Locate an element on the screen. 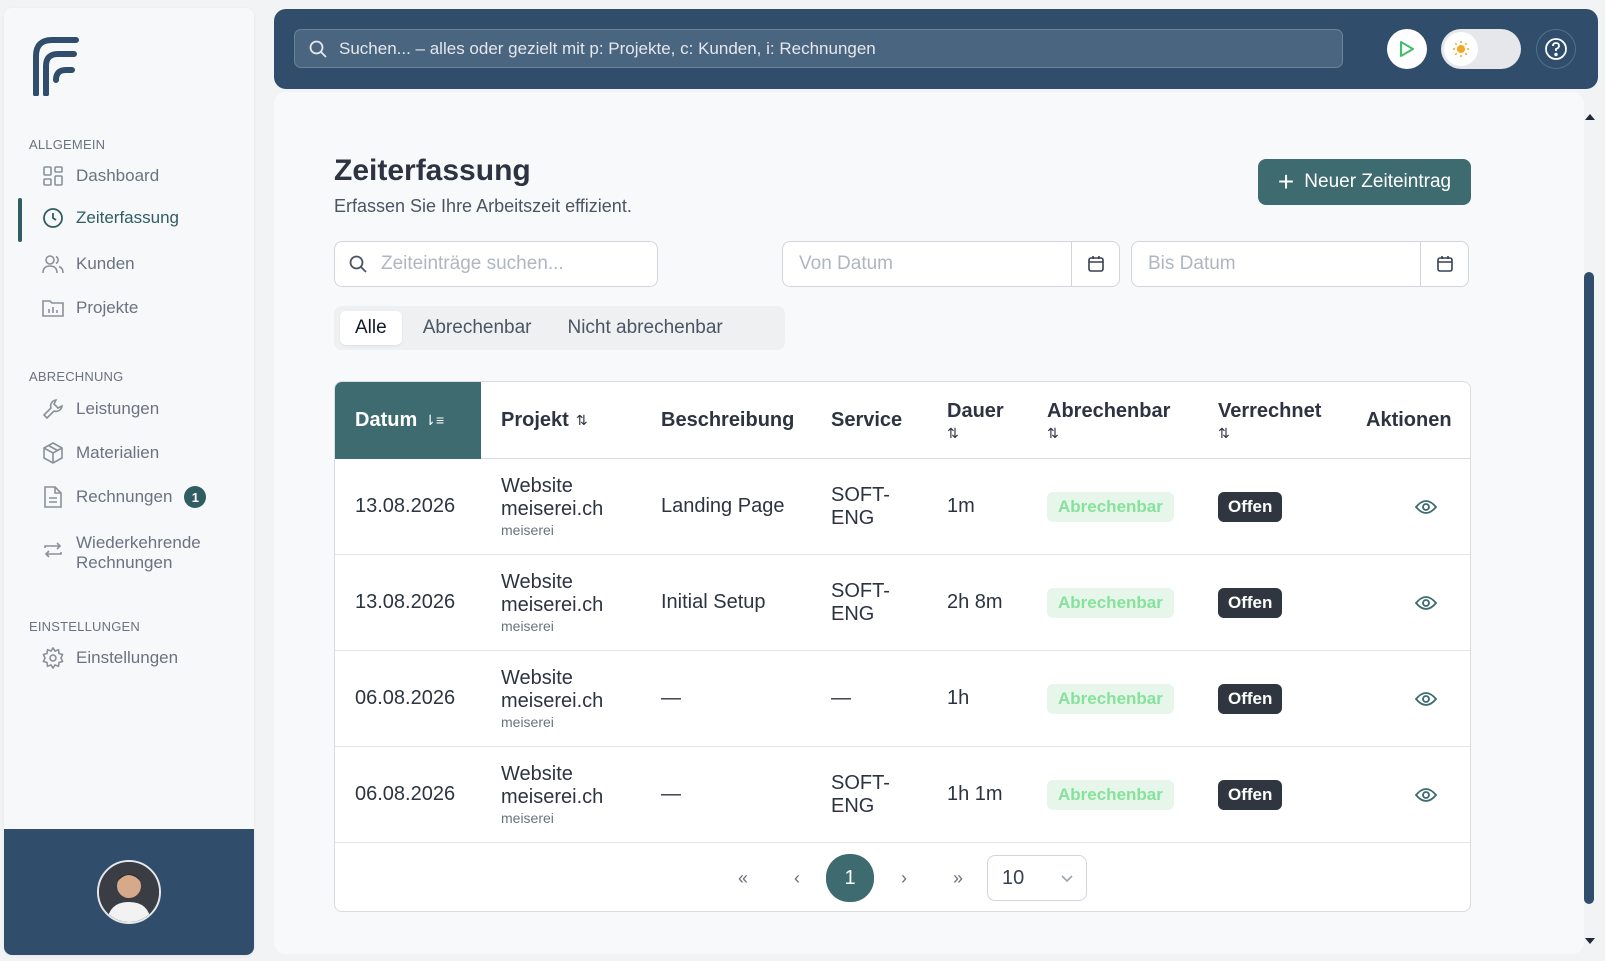  scroll-up-arrow is located at coordinates (1590, 117).